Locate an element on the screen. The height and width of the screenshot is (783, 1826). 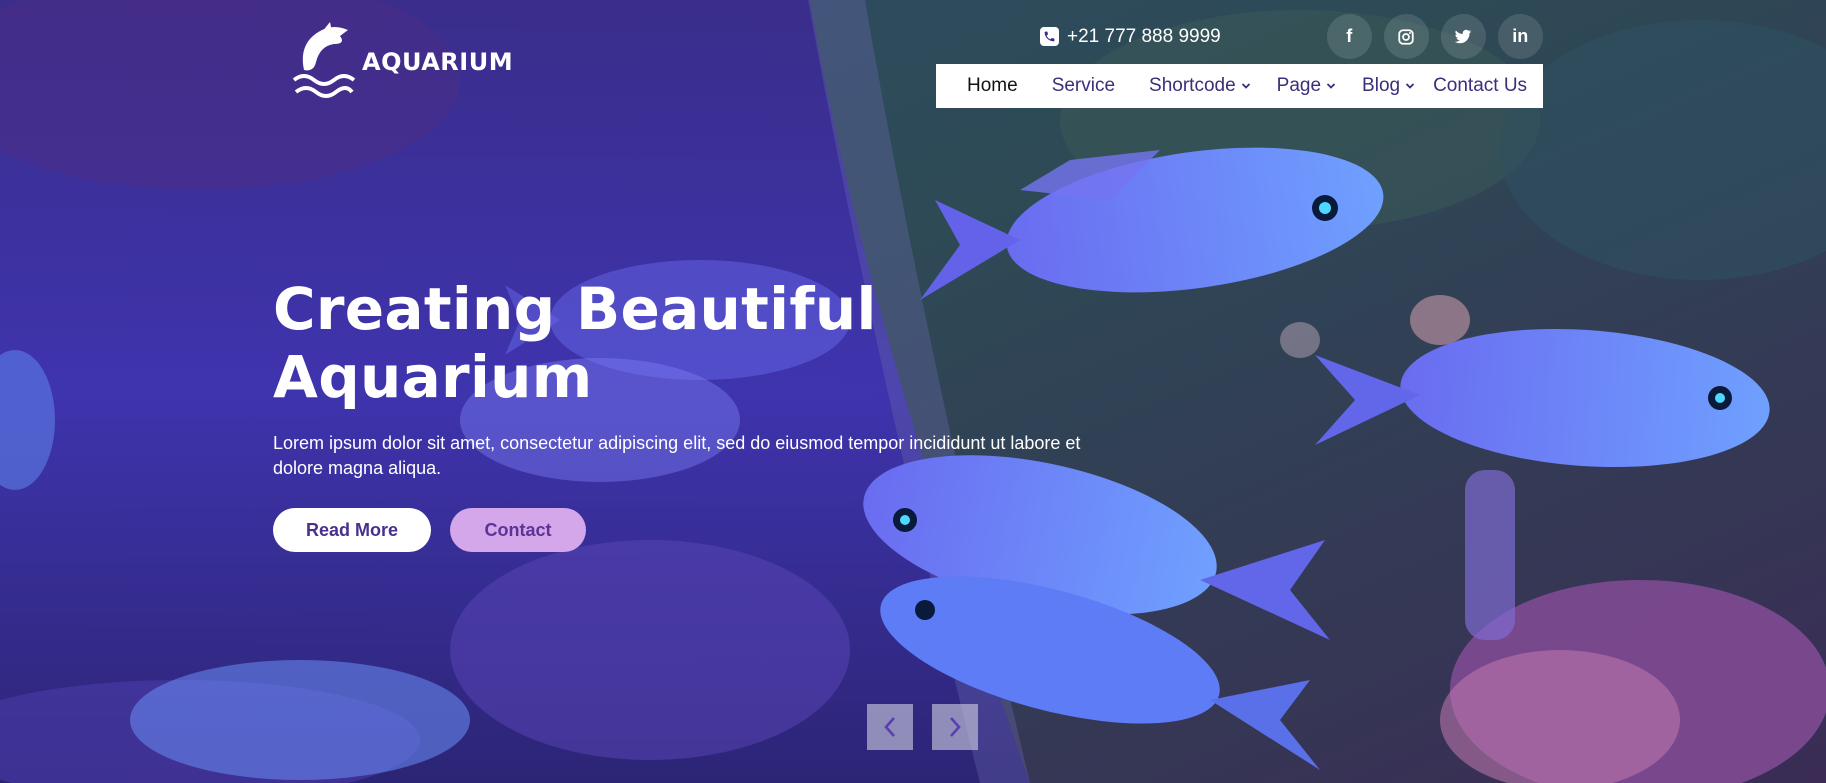
read-more-button: Read More is located at coordinates (352, 530).